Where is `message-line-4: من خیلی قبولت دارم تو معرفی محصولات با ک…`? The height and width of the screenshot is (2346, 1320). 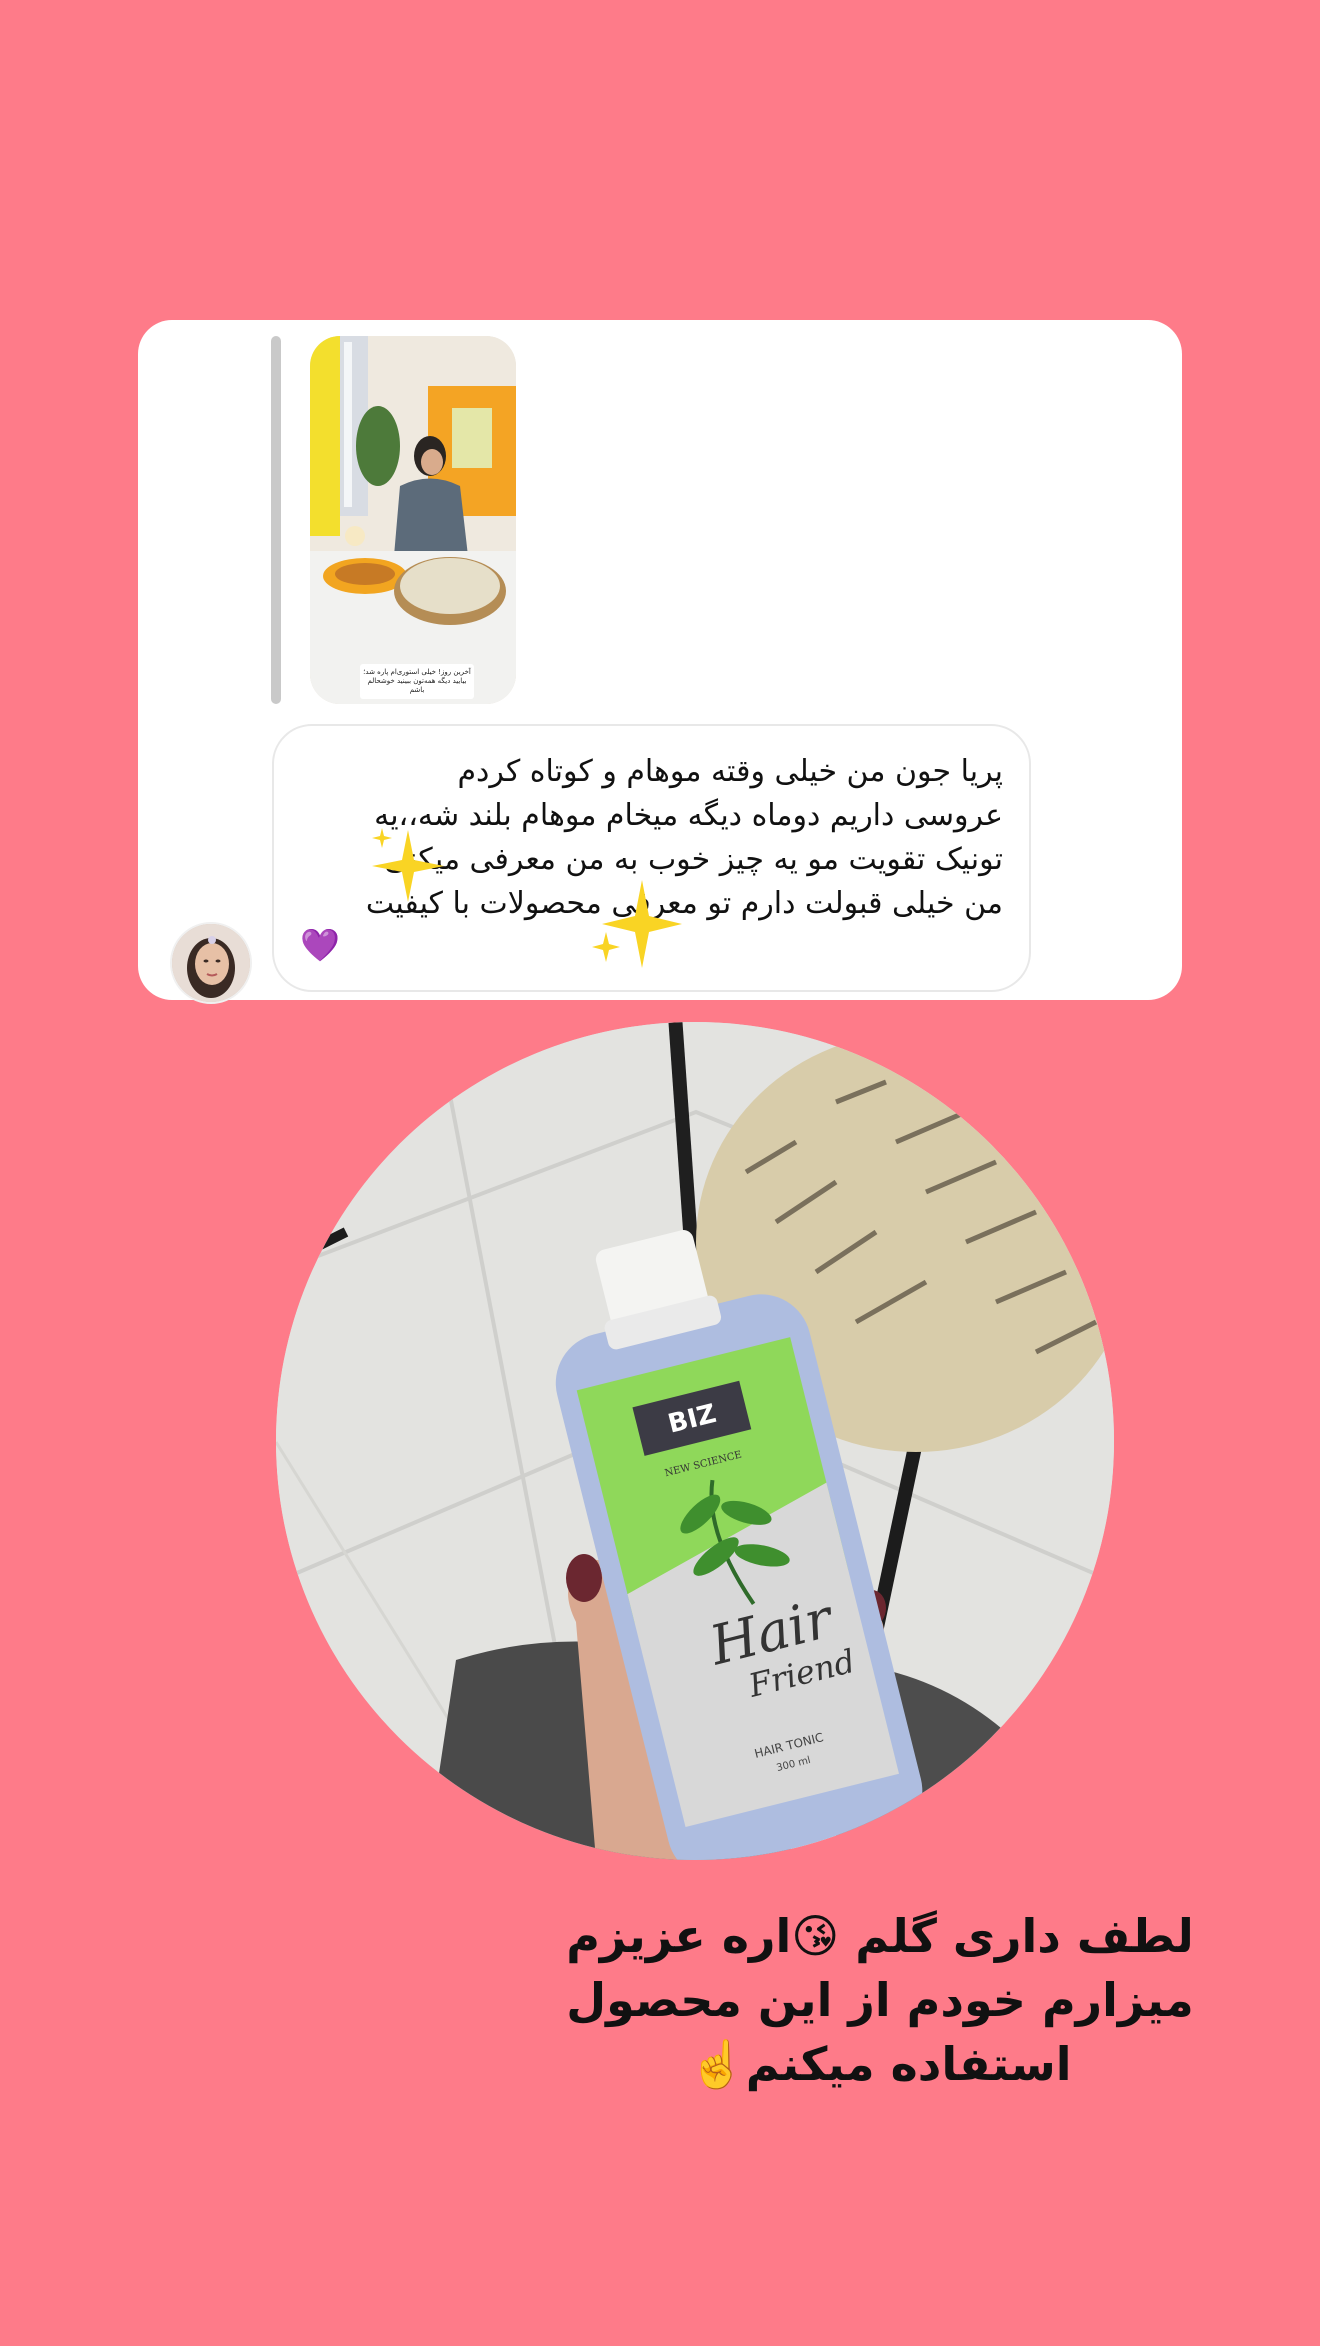
message-line-4: من خیلی قبولت دارم تو معرفی محصولات با ک… is located at coordinates (684, 903).